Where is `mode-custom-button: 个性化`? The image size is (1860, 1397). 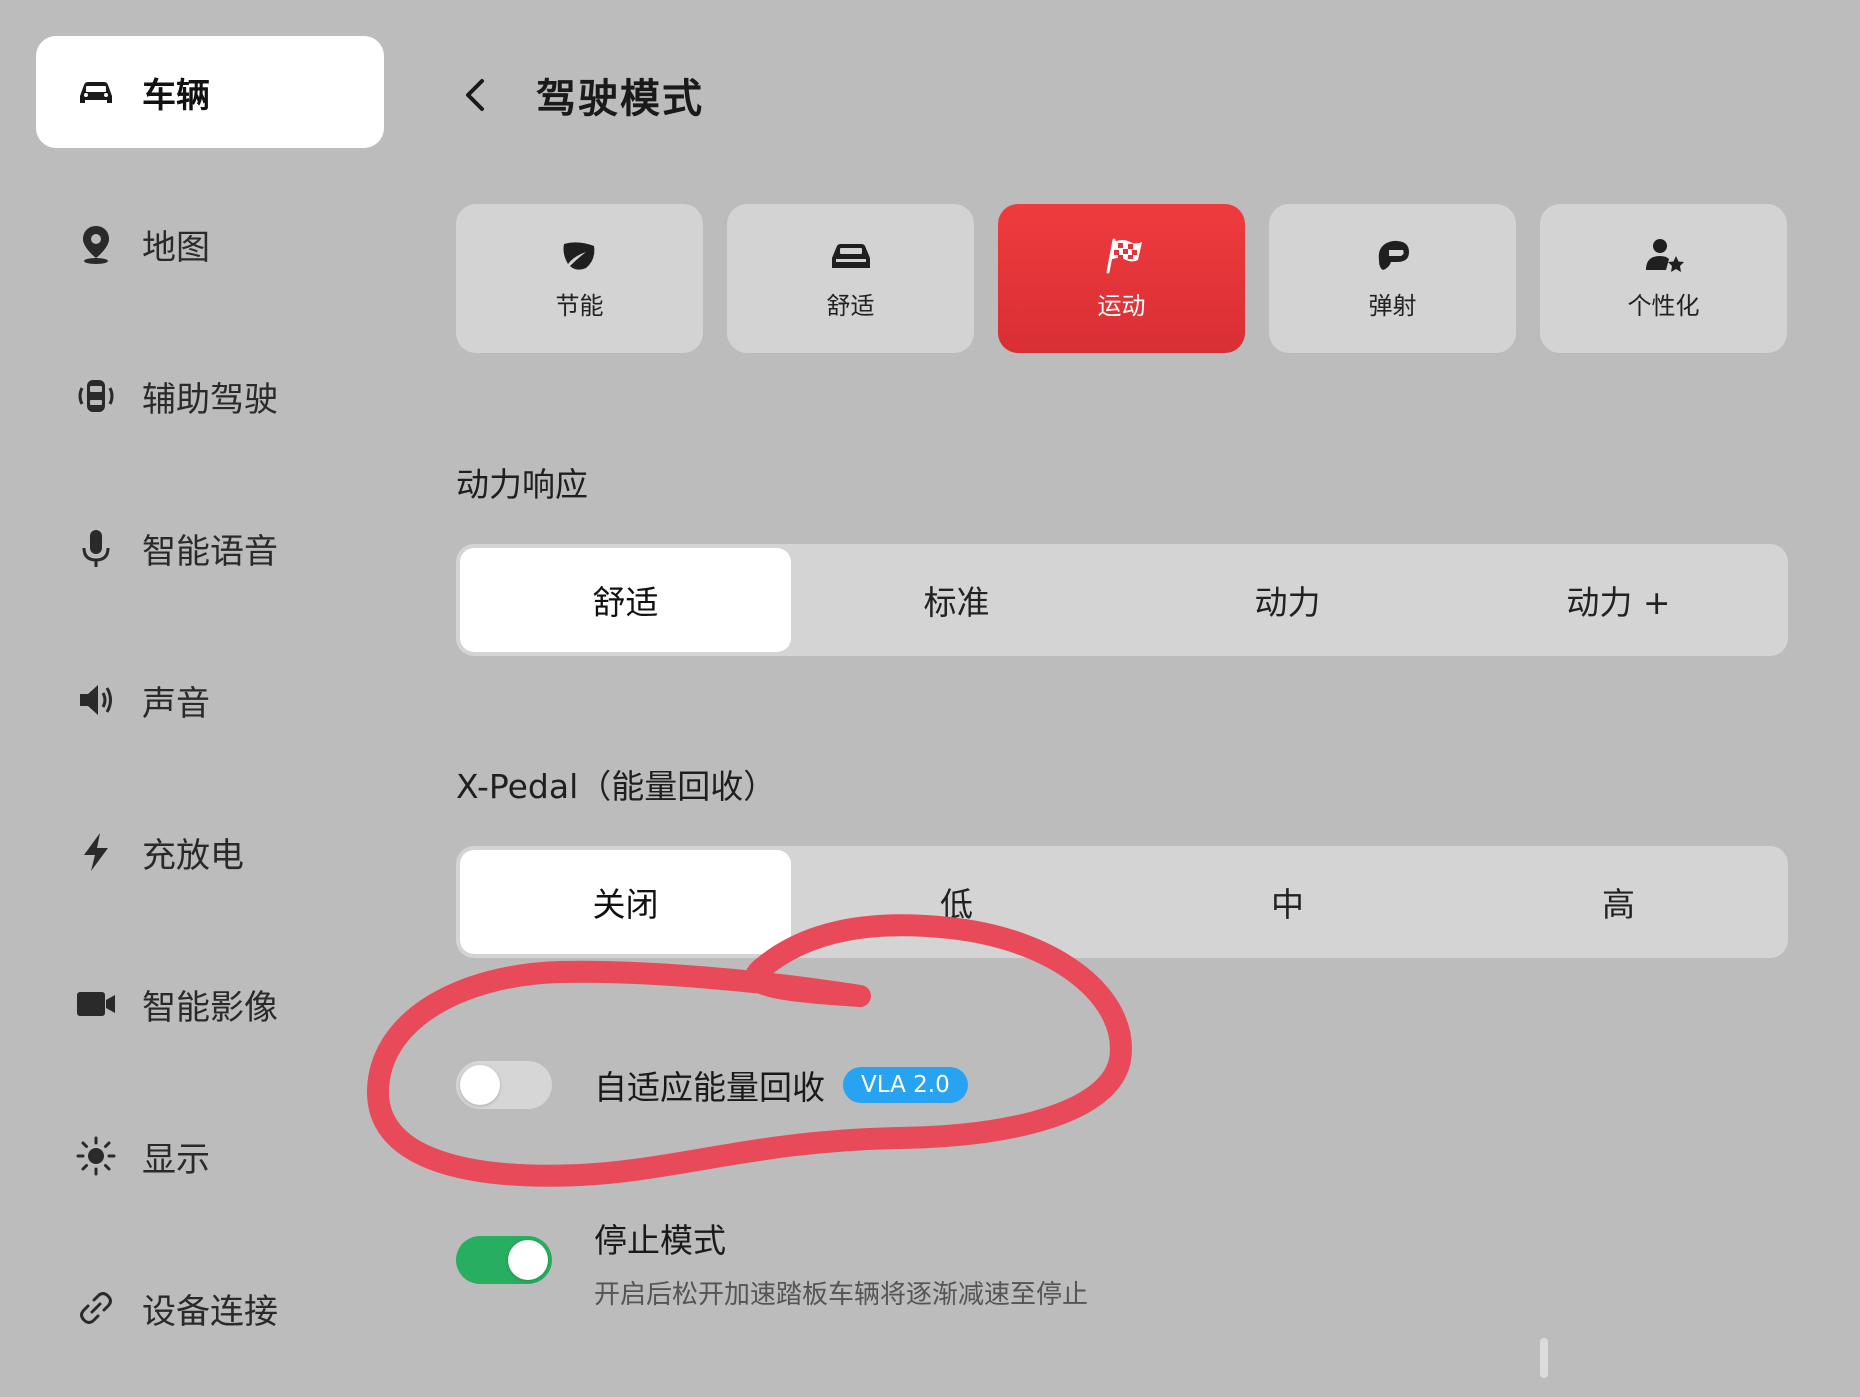
mode-custom-button: 个性化 is located at coordinates (1663, 278).